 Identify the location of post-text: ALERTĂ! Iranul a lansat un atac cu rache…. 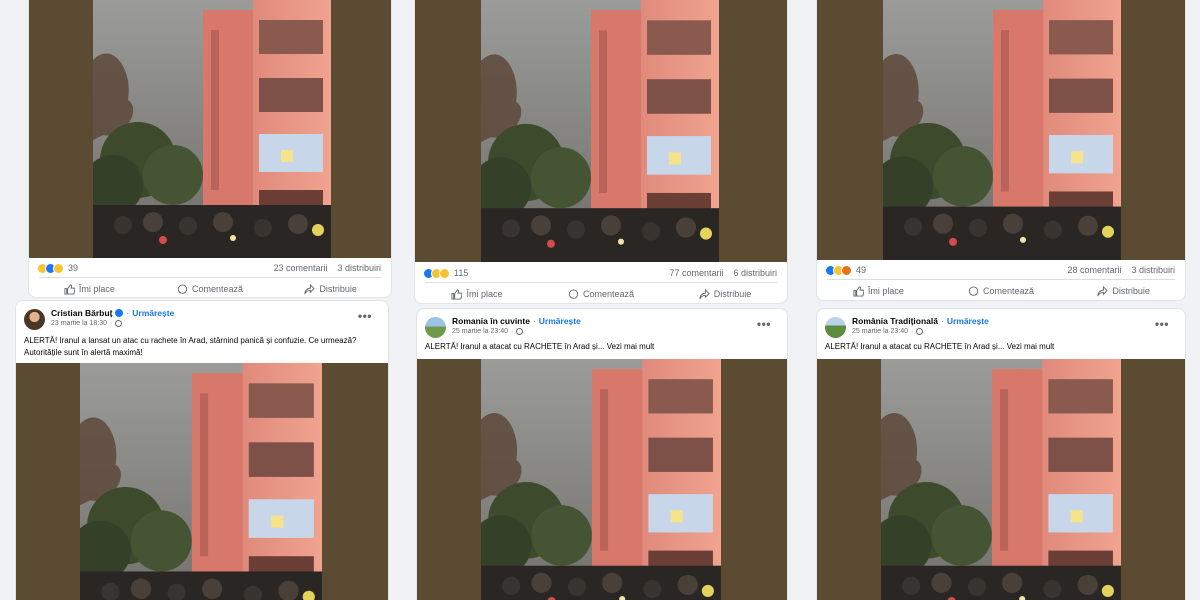
(190, 346).